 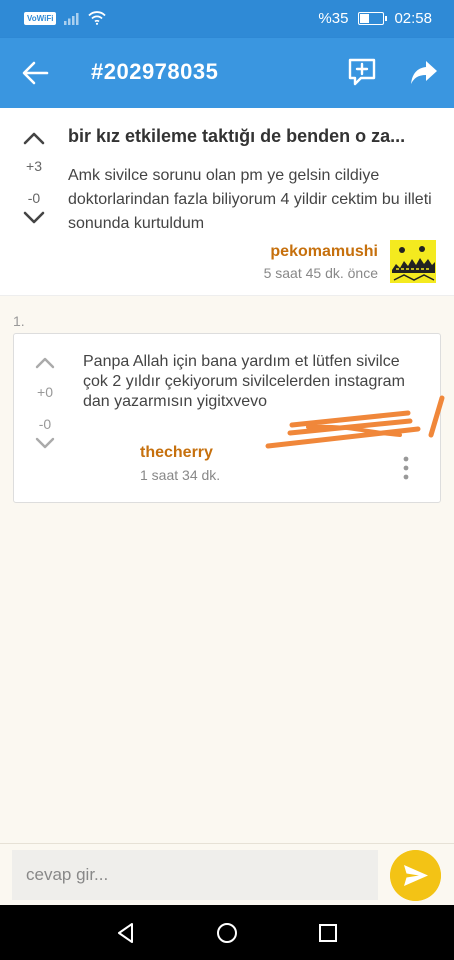 What do you see at coordinates (406, 468) in the screenshot?
I see `more-options-icon` at bounding box center [406, 468].